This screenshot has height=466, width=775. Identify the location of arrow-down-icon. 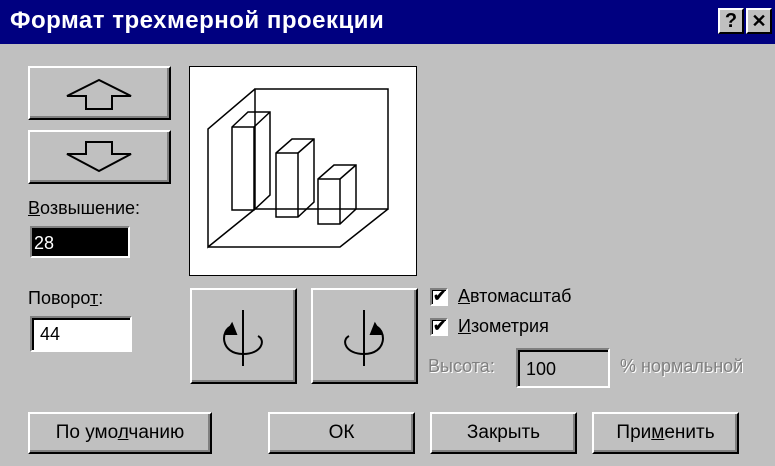
(99, 157).